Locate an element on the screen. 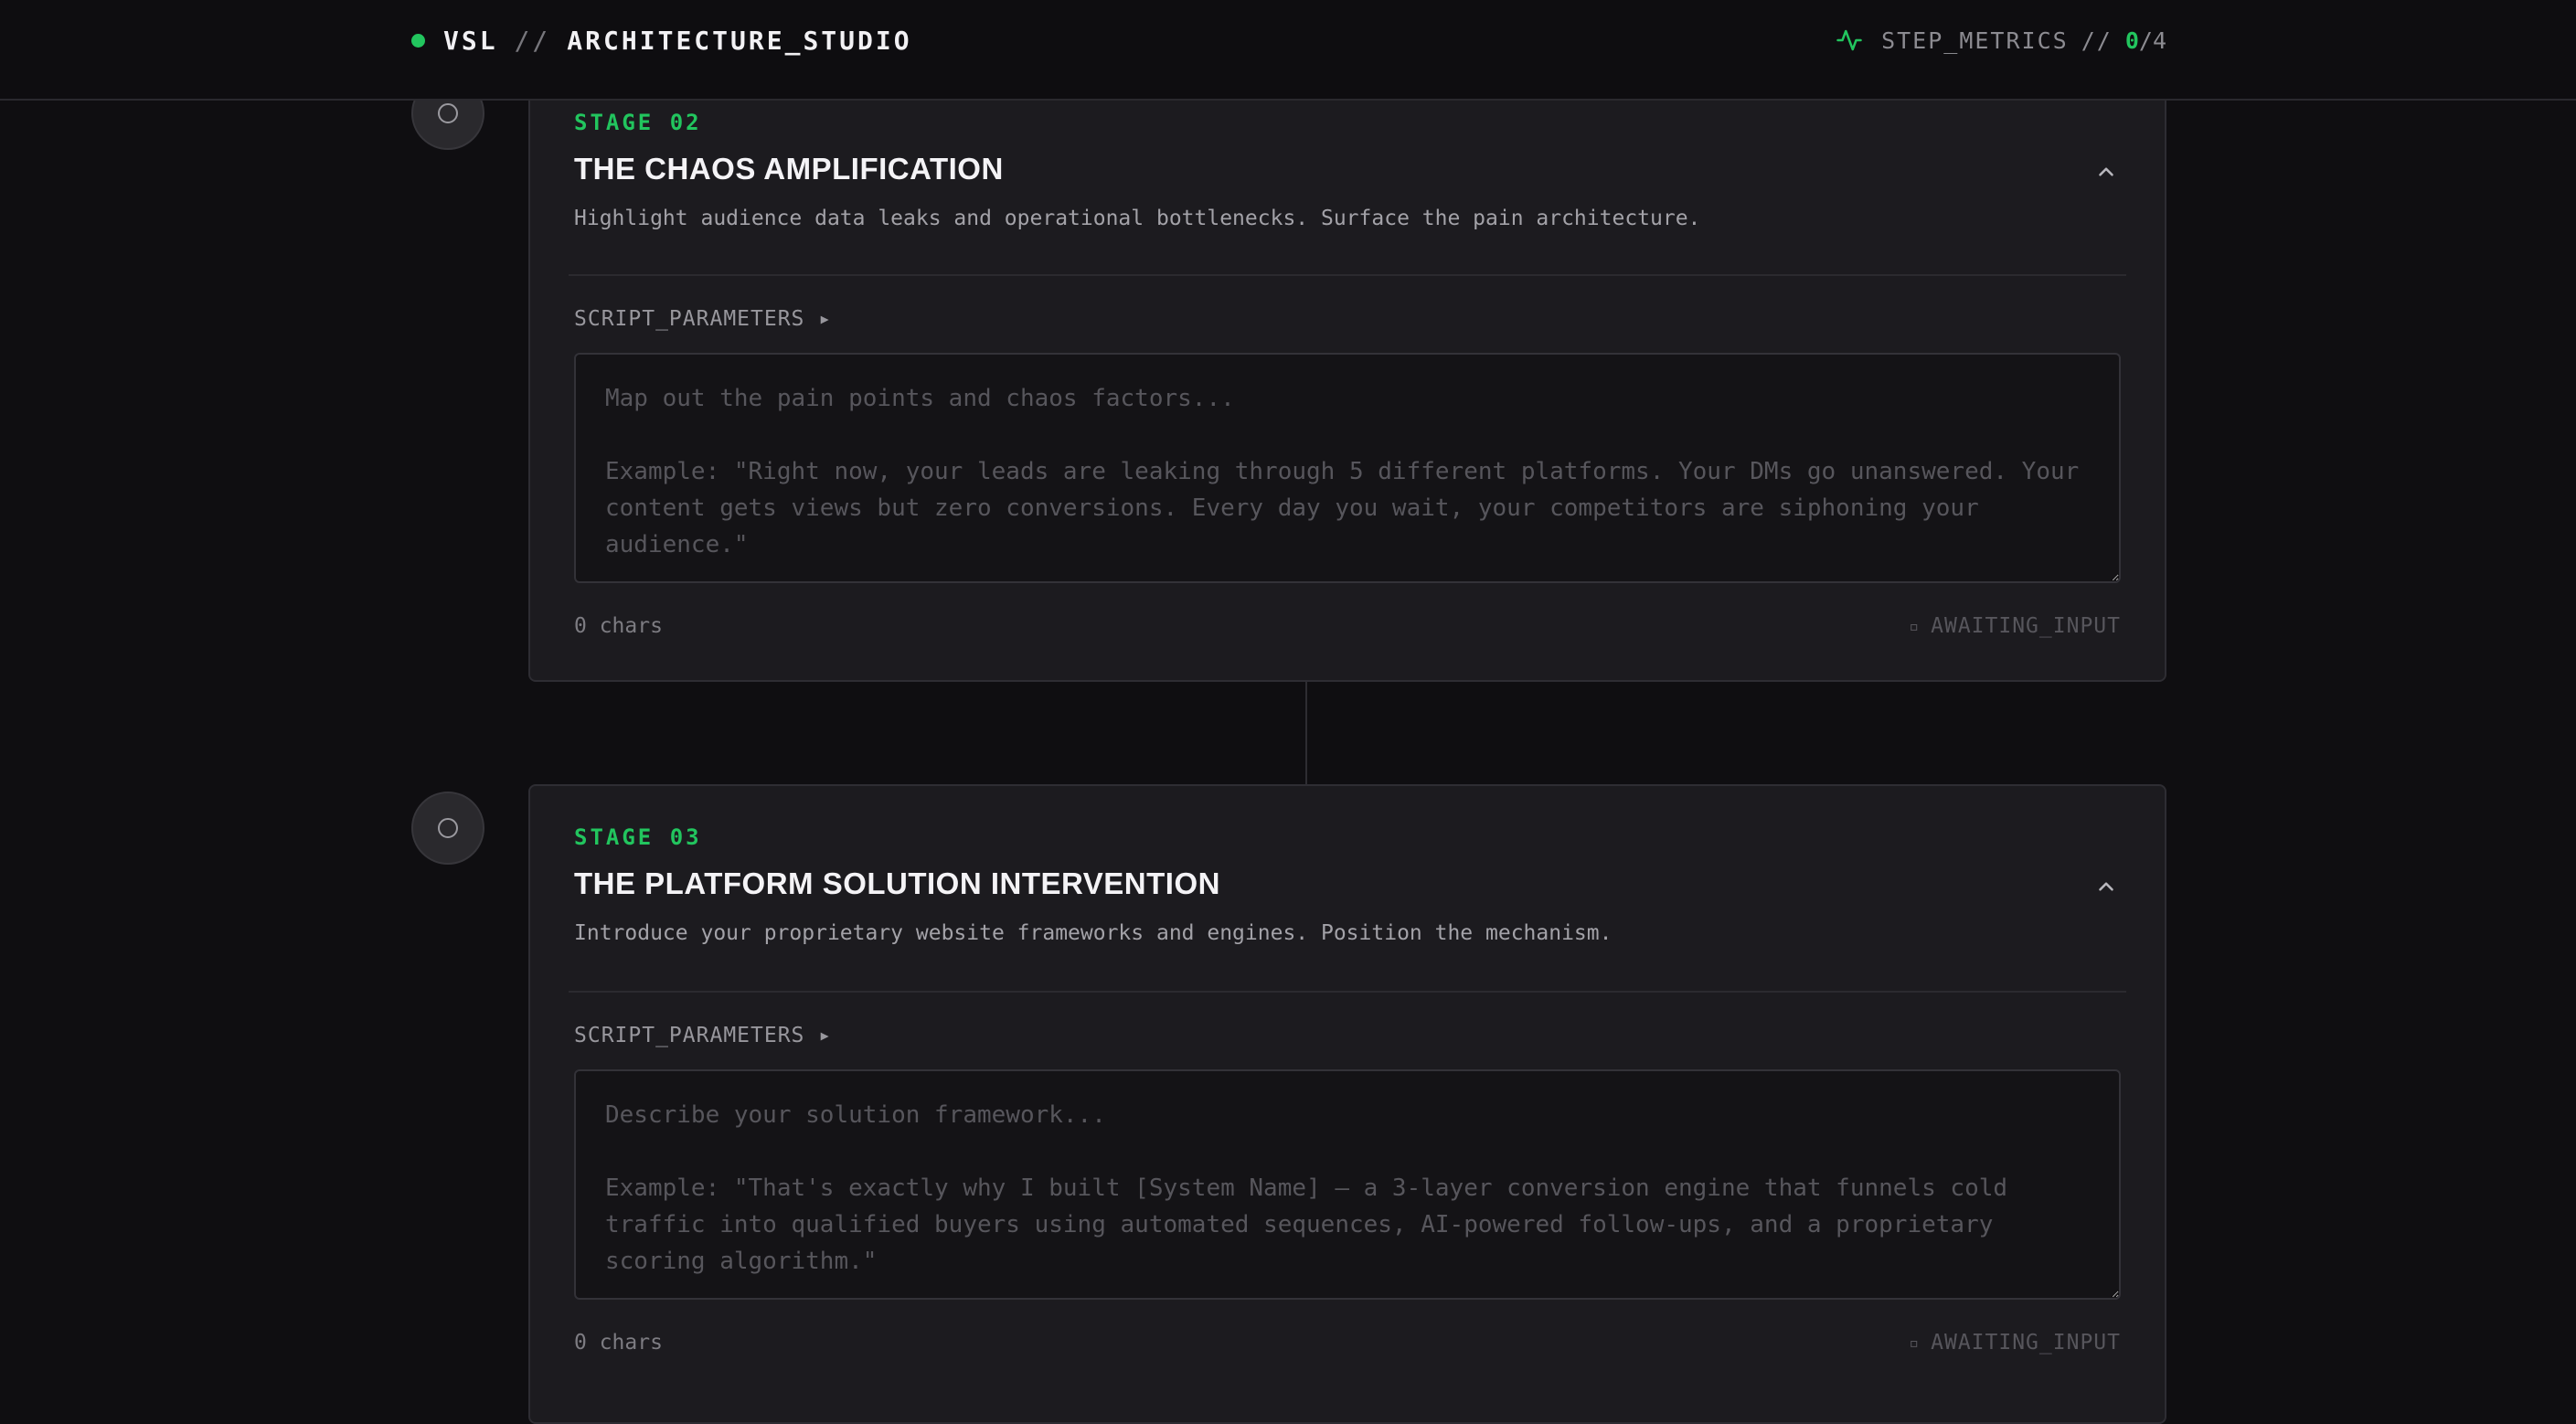 This screenshot has height=1424, width=2576. stage-title: THE CHAOS AMPLIFICATION is located at coordinates (789, 169).